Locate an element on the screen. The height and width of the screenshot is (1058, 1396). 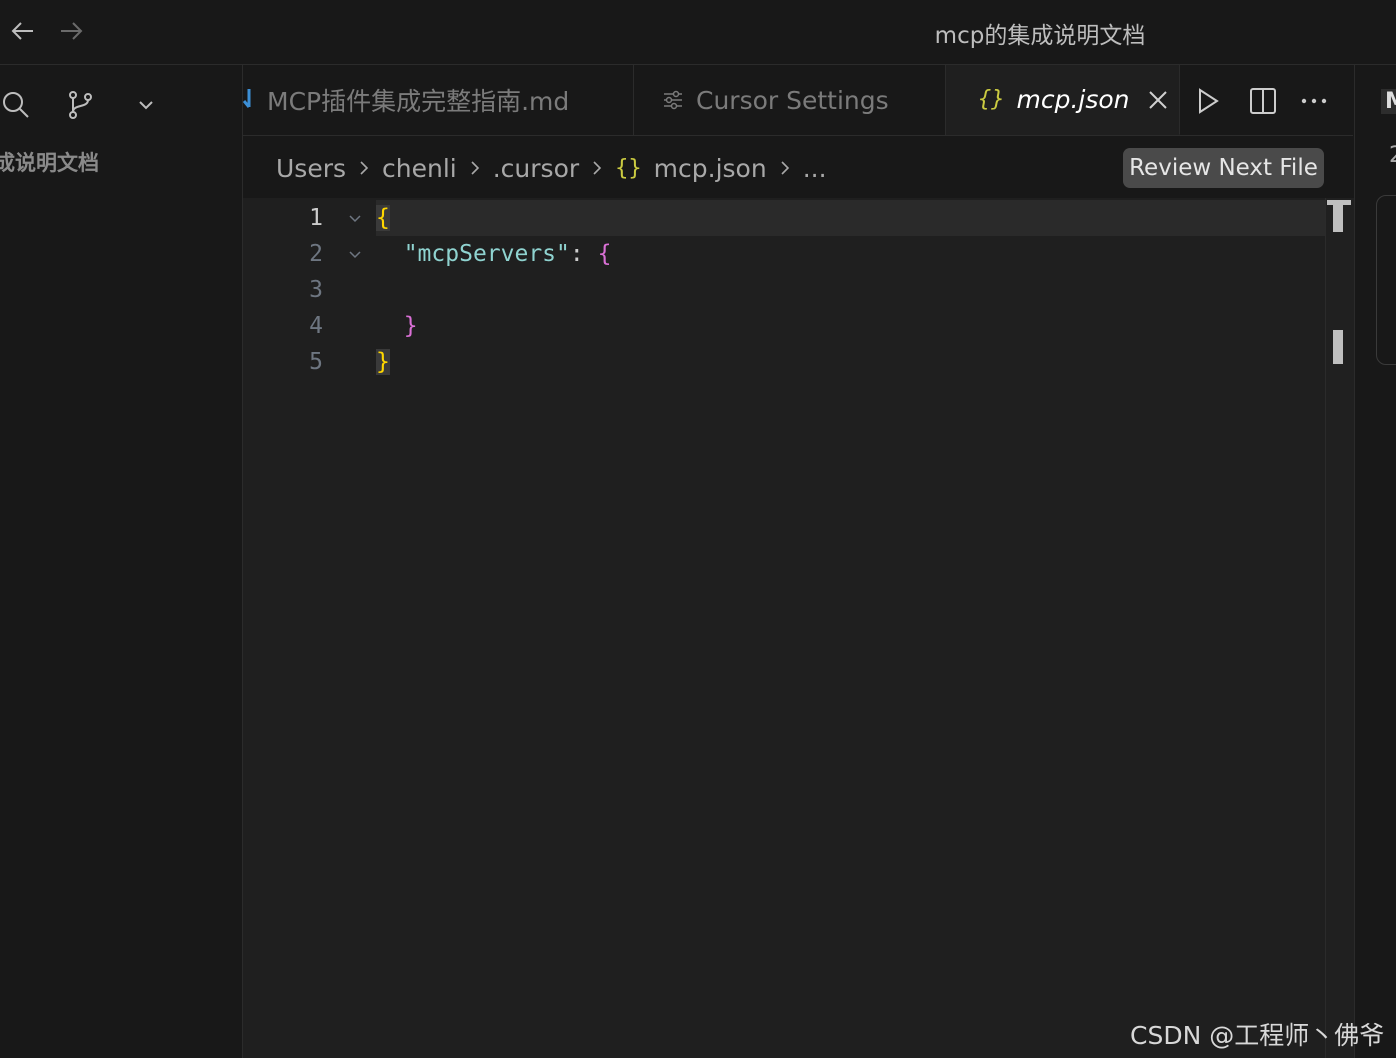
line-number: 5 is located at coordinates (316, 362).